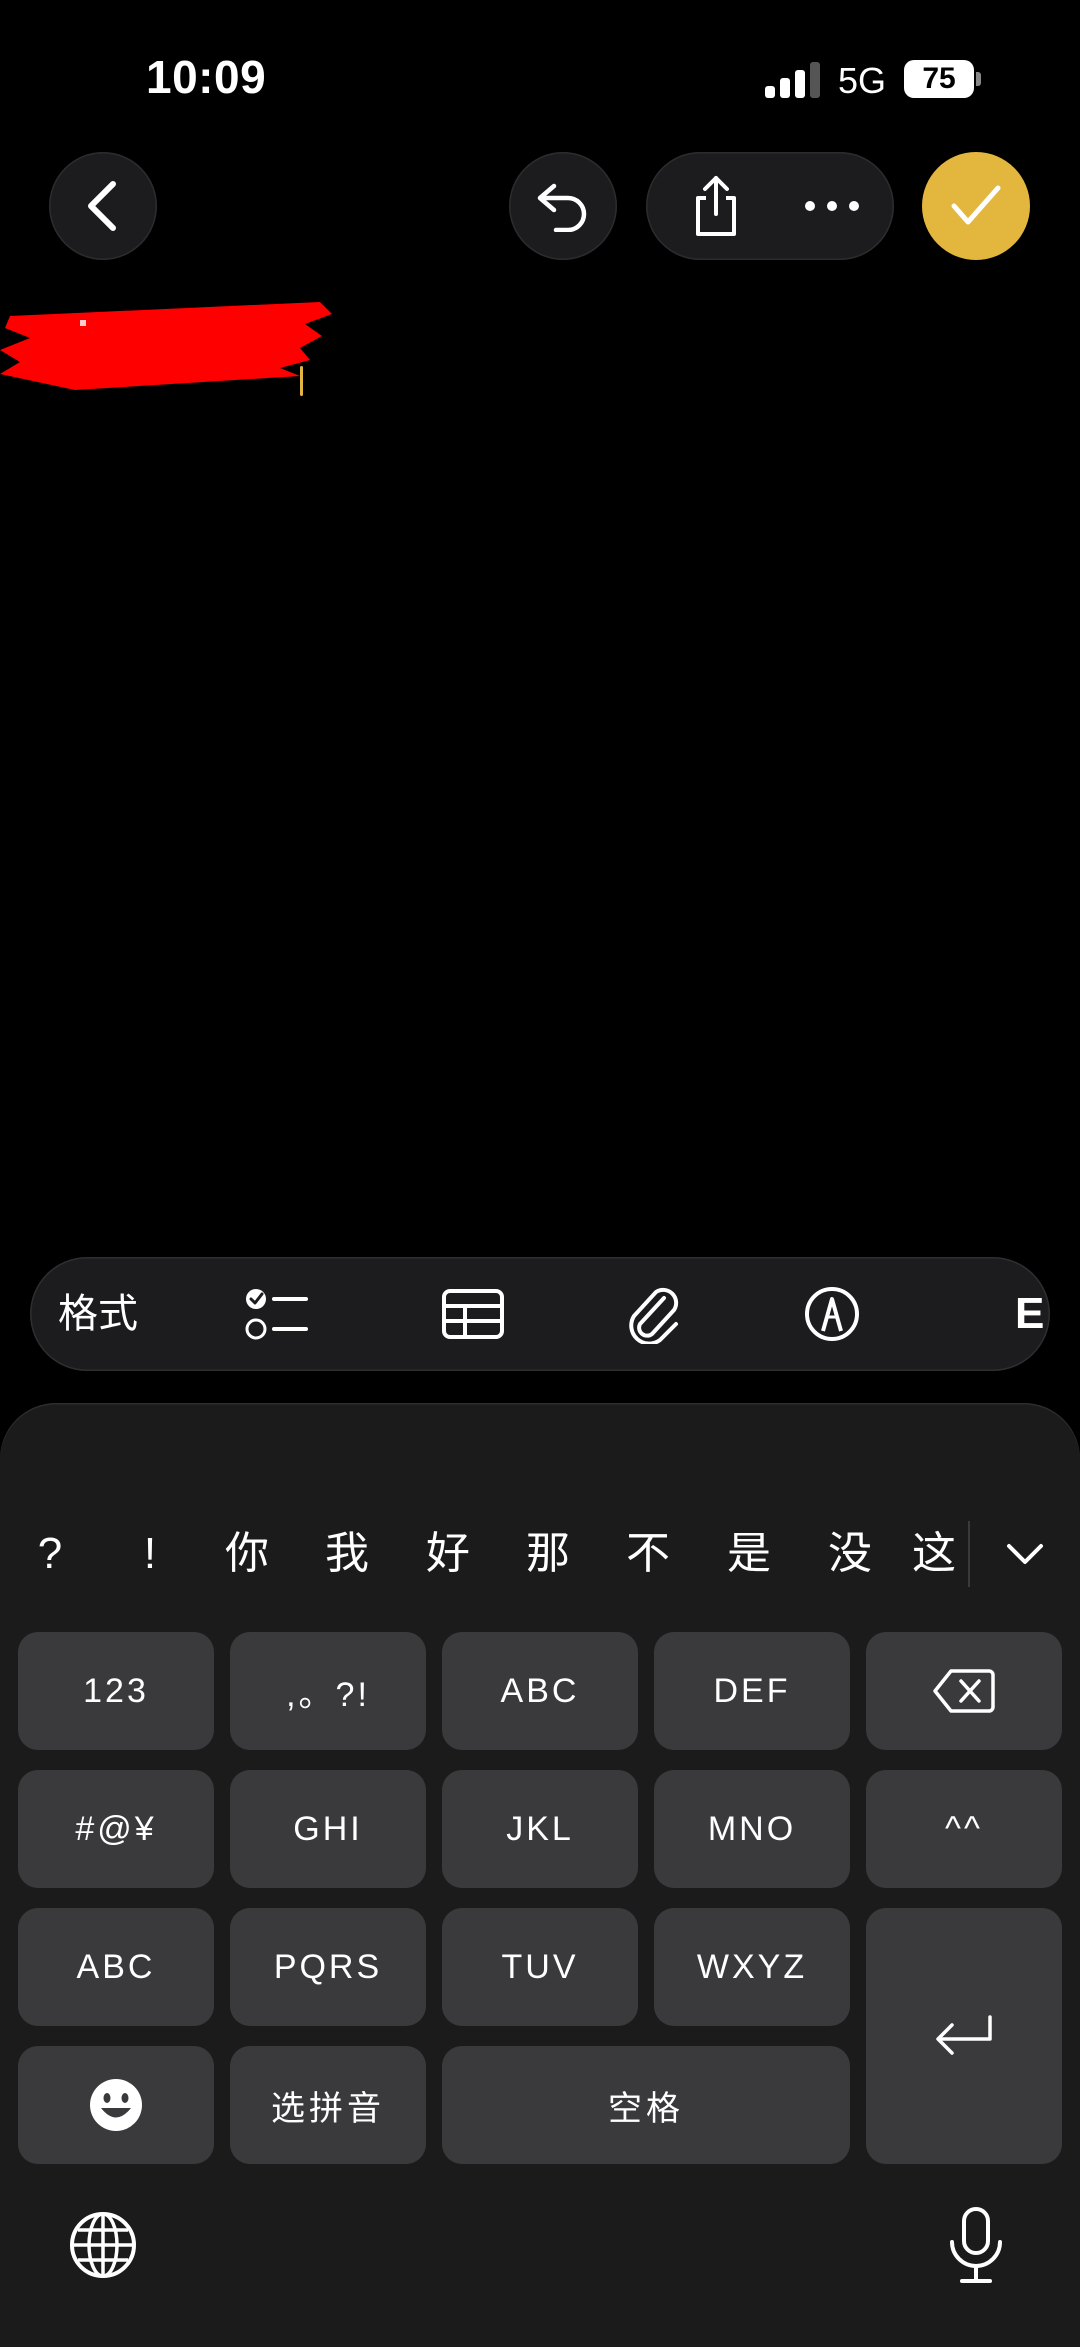 Image resolution: width=1080 pixels, height=2347 pixels. Describe the element at coordinates (850, 1554) in the screenshot. I see `candidate: 没` at that location.